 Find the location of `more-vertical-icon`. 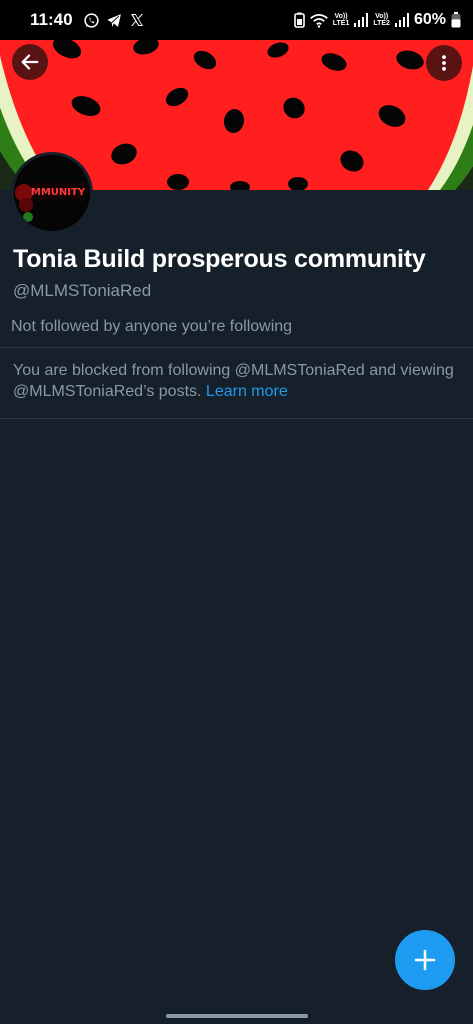

more-vertical-icon is located at coordinates (444, 63).